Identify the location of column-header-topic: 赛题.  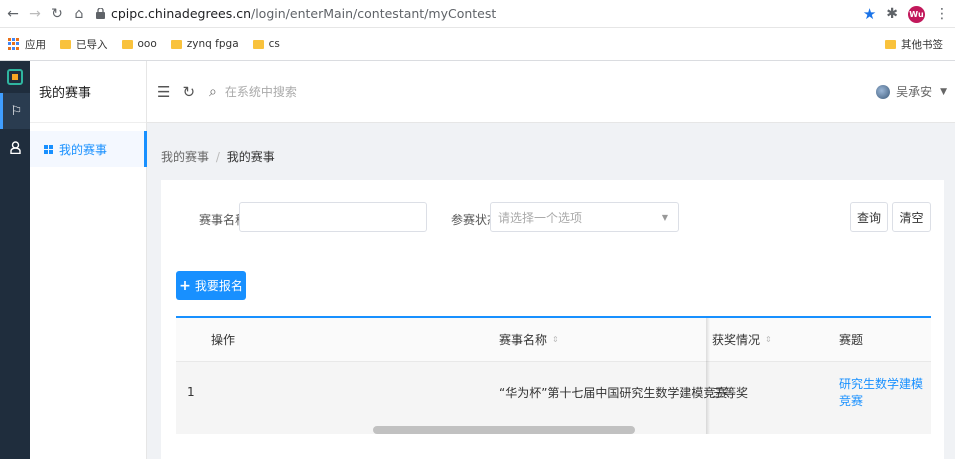
(851, 340).